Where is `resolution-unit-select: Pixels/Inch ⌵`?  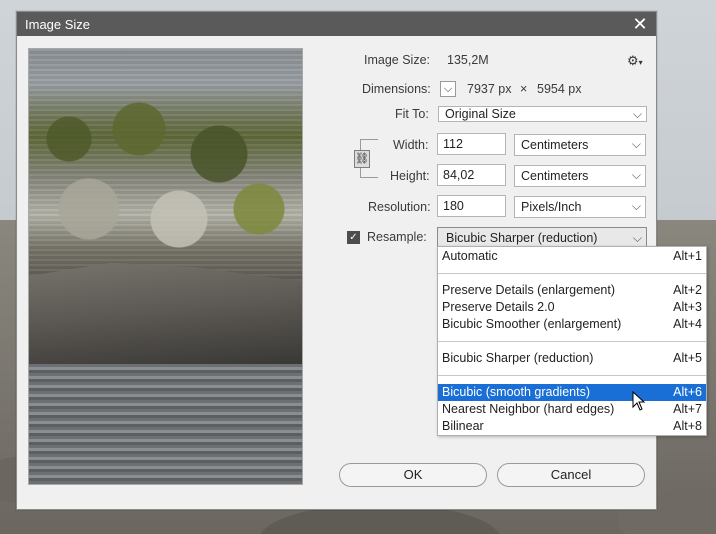 resolution-unit-select: Pixels/Inch ⌵ is located at coordinates (580, 207).